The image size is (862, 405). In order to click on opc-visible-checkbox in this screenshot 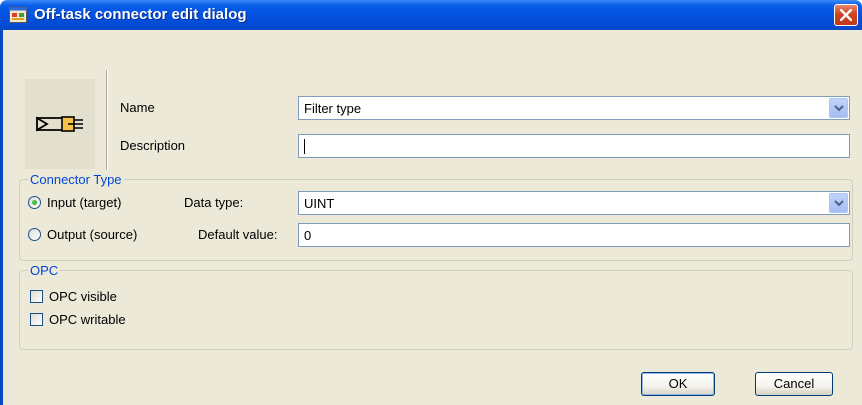, I will do `click(36, 296)`.